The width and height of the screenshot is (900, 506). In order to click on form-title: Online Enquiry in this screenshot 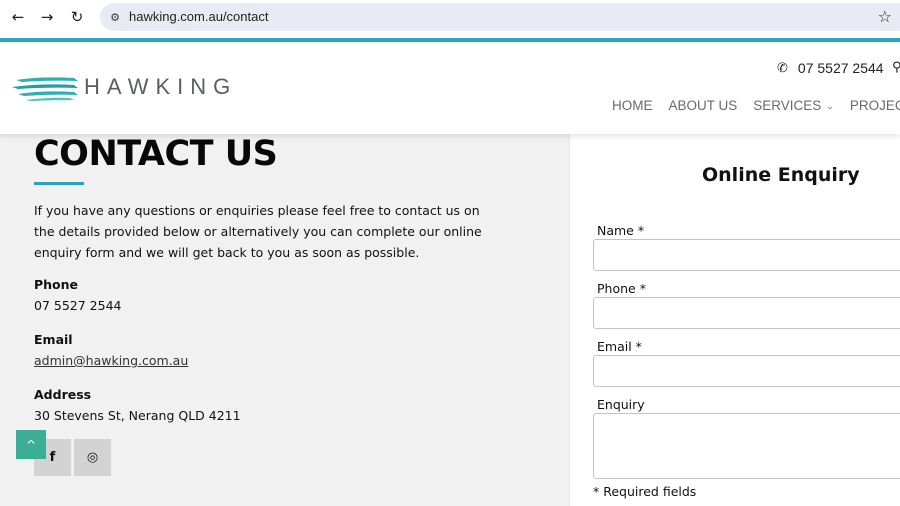, I will do `click(781, 175)`.